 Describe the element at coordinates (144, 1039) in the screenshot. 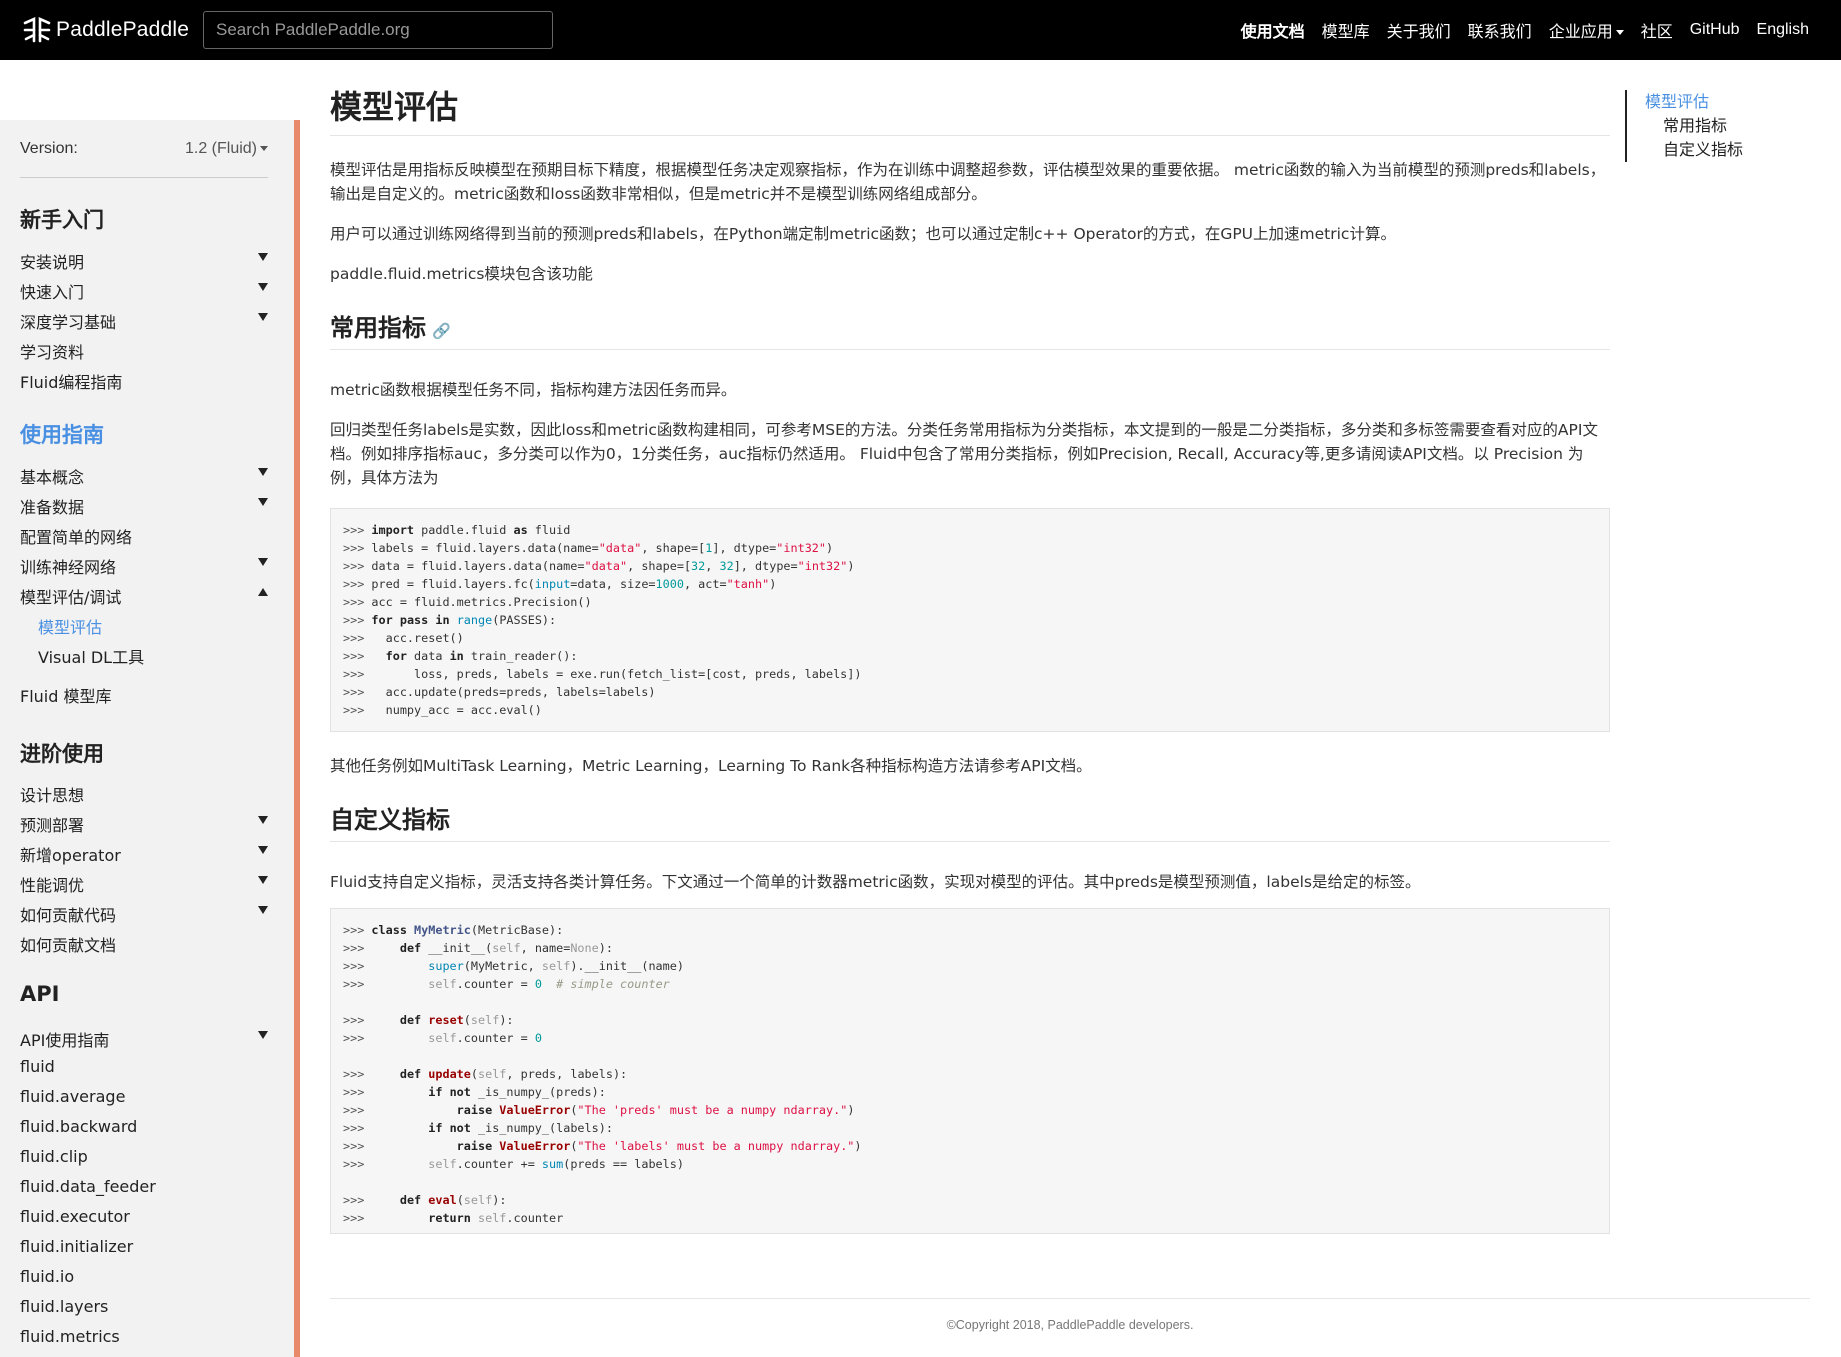

I see `sidebar-item-api-guide: API使用指南` at that location.